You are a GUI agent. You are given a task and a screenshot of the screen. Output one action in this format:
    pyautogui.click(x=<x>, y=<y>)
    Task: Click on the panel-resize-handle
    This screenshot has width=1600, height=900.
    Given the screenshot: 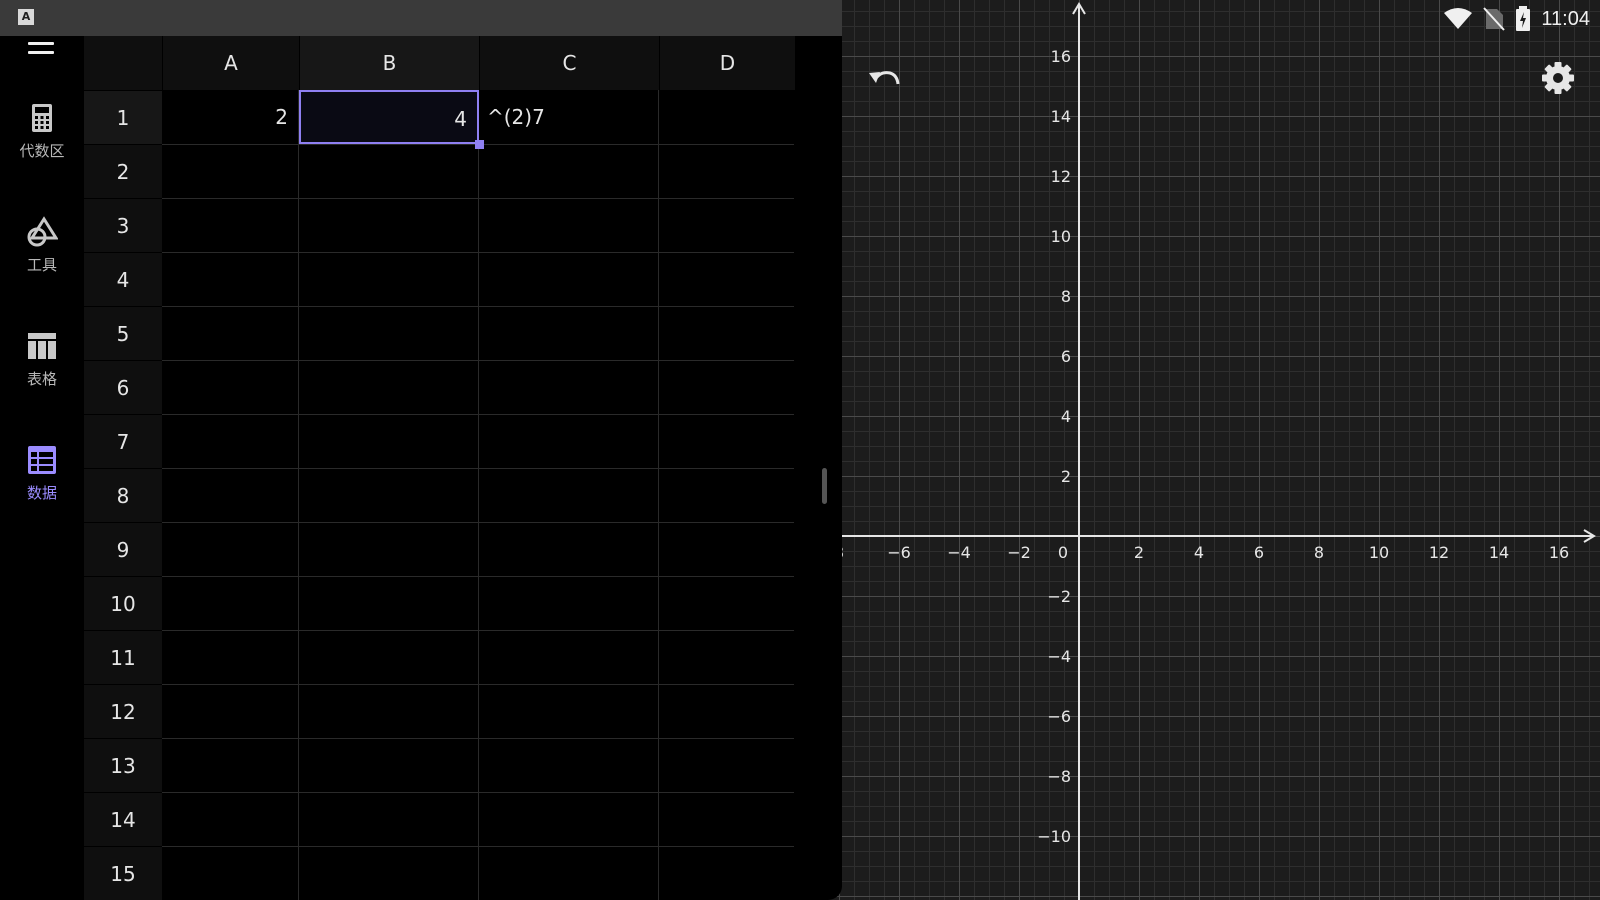 What is the action you would take?
    pyautogui.click(x=824, y=486)
    